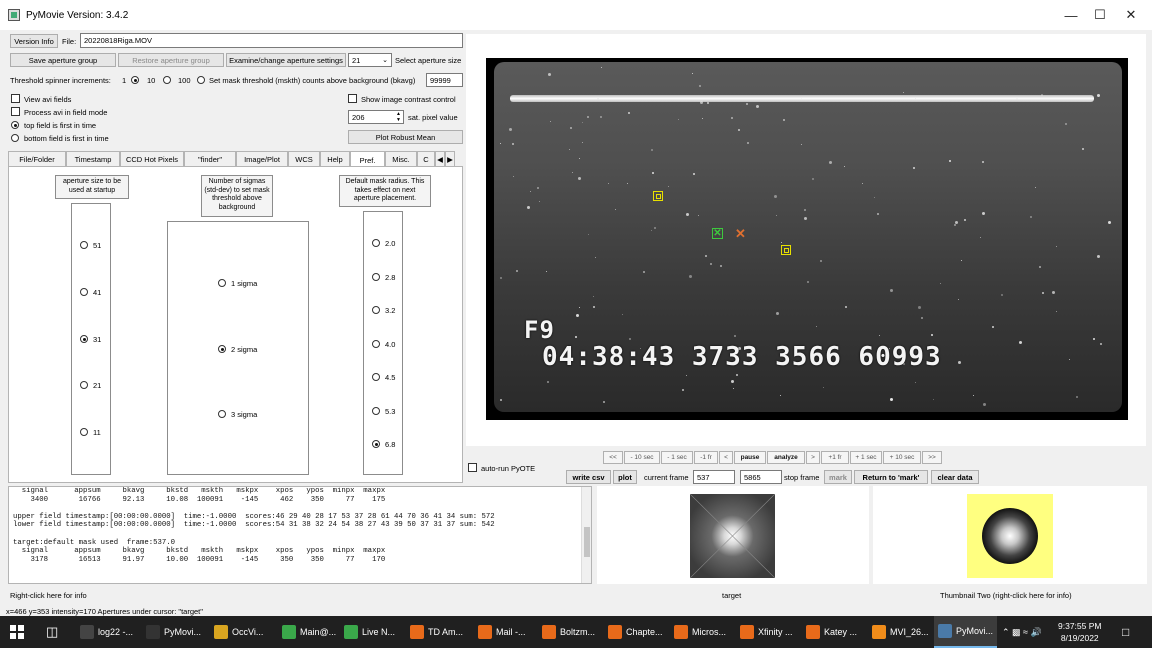 Image resolution: width=1152 pixels, height=648 pixels. Describe the element at coordinates (376, 411) in the screenshot. I see `radius-5-3-radio` at that location.